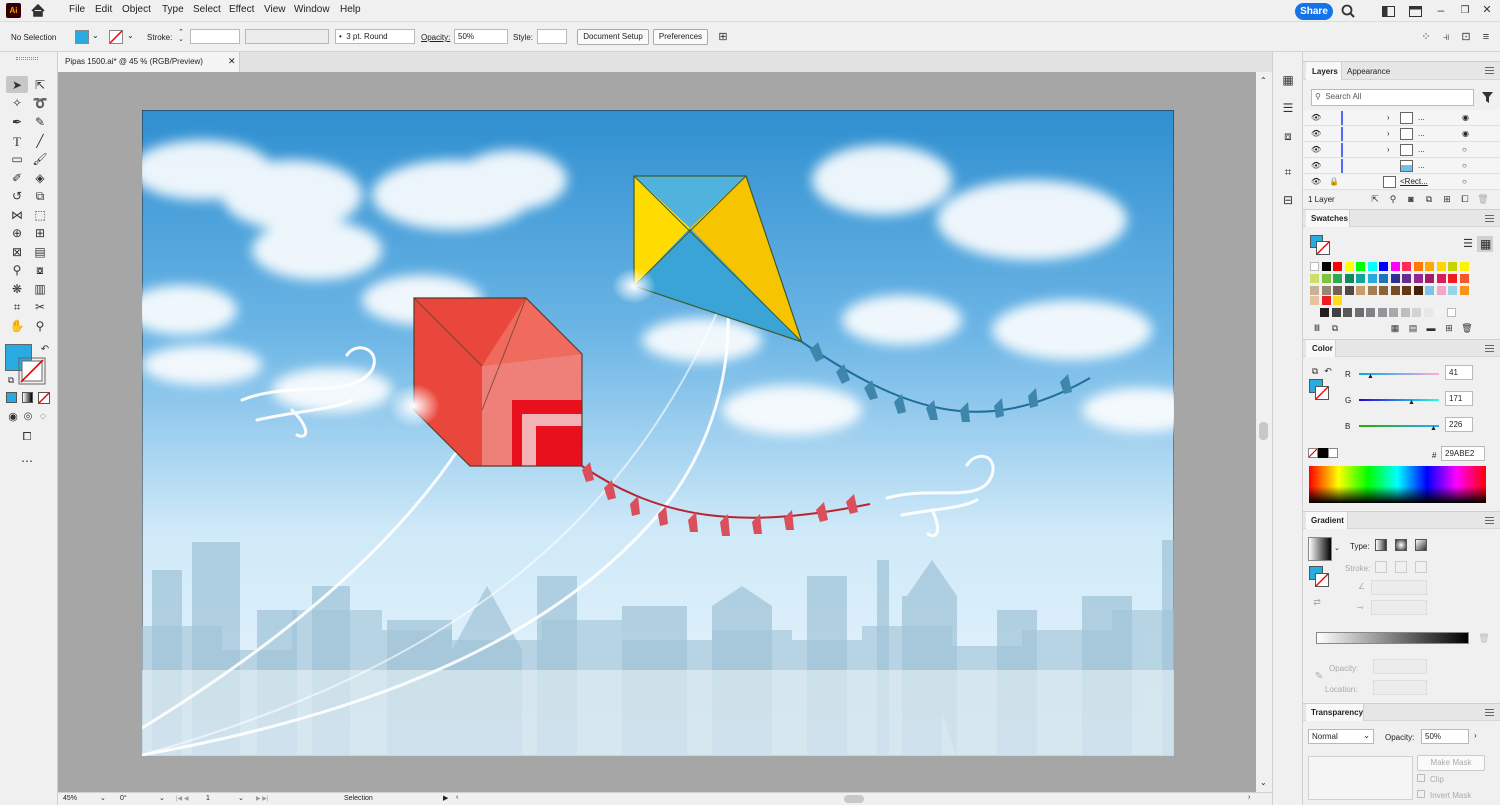 The width and height of the screenshot is (1500, 805). What do you see at coordinates (1445, 736) in the screenshot?
I see `transparency-opacity-input: 50%` at bounding box center [1445, 736].